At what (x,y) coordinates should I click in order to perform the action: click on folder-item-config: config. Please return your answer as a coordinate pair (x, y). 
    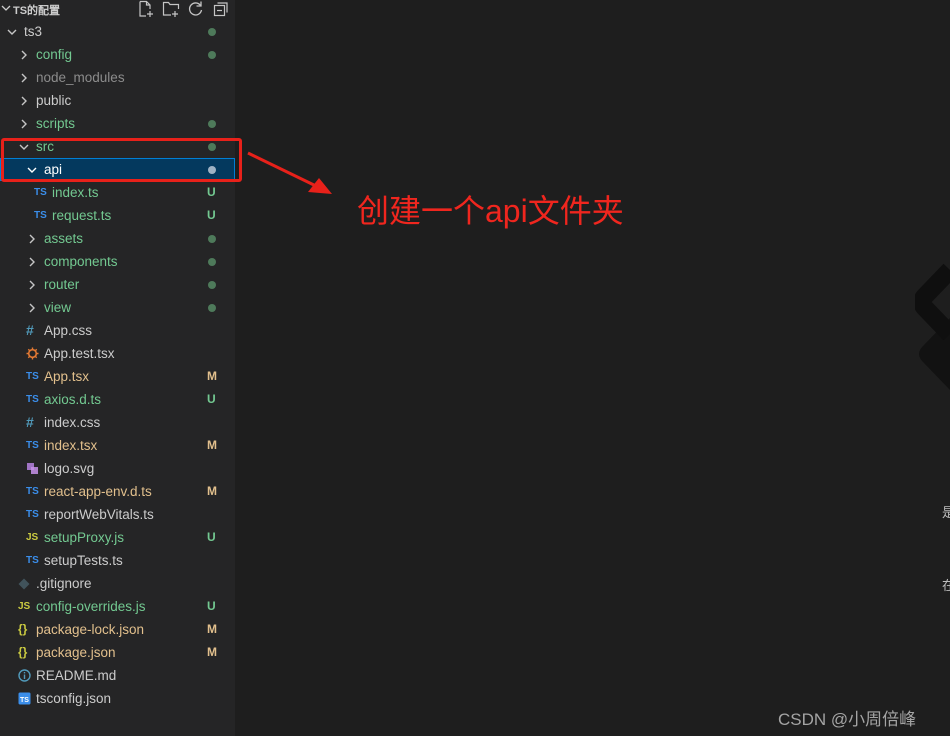
    Looking at the image, I should click on (117, 54).